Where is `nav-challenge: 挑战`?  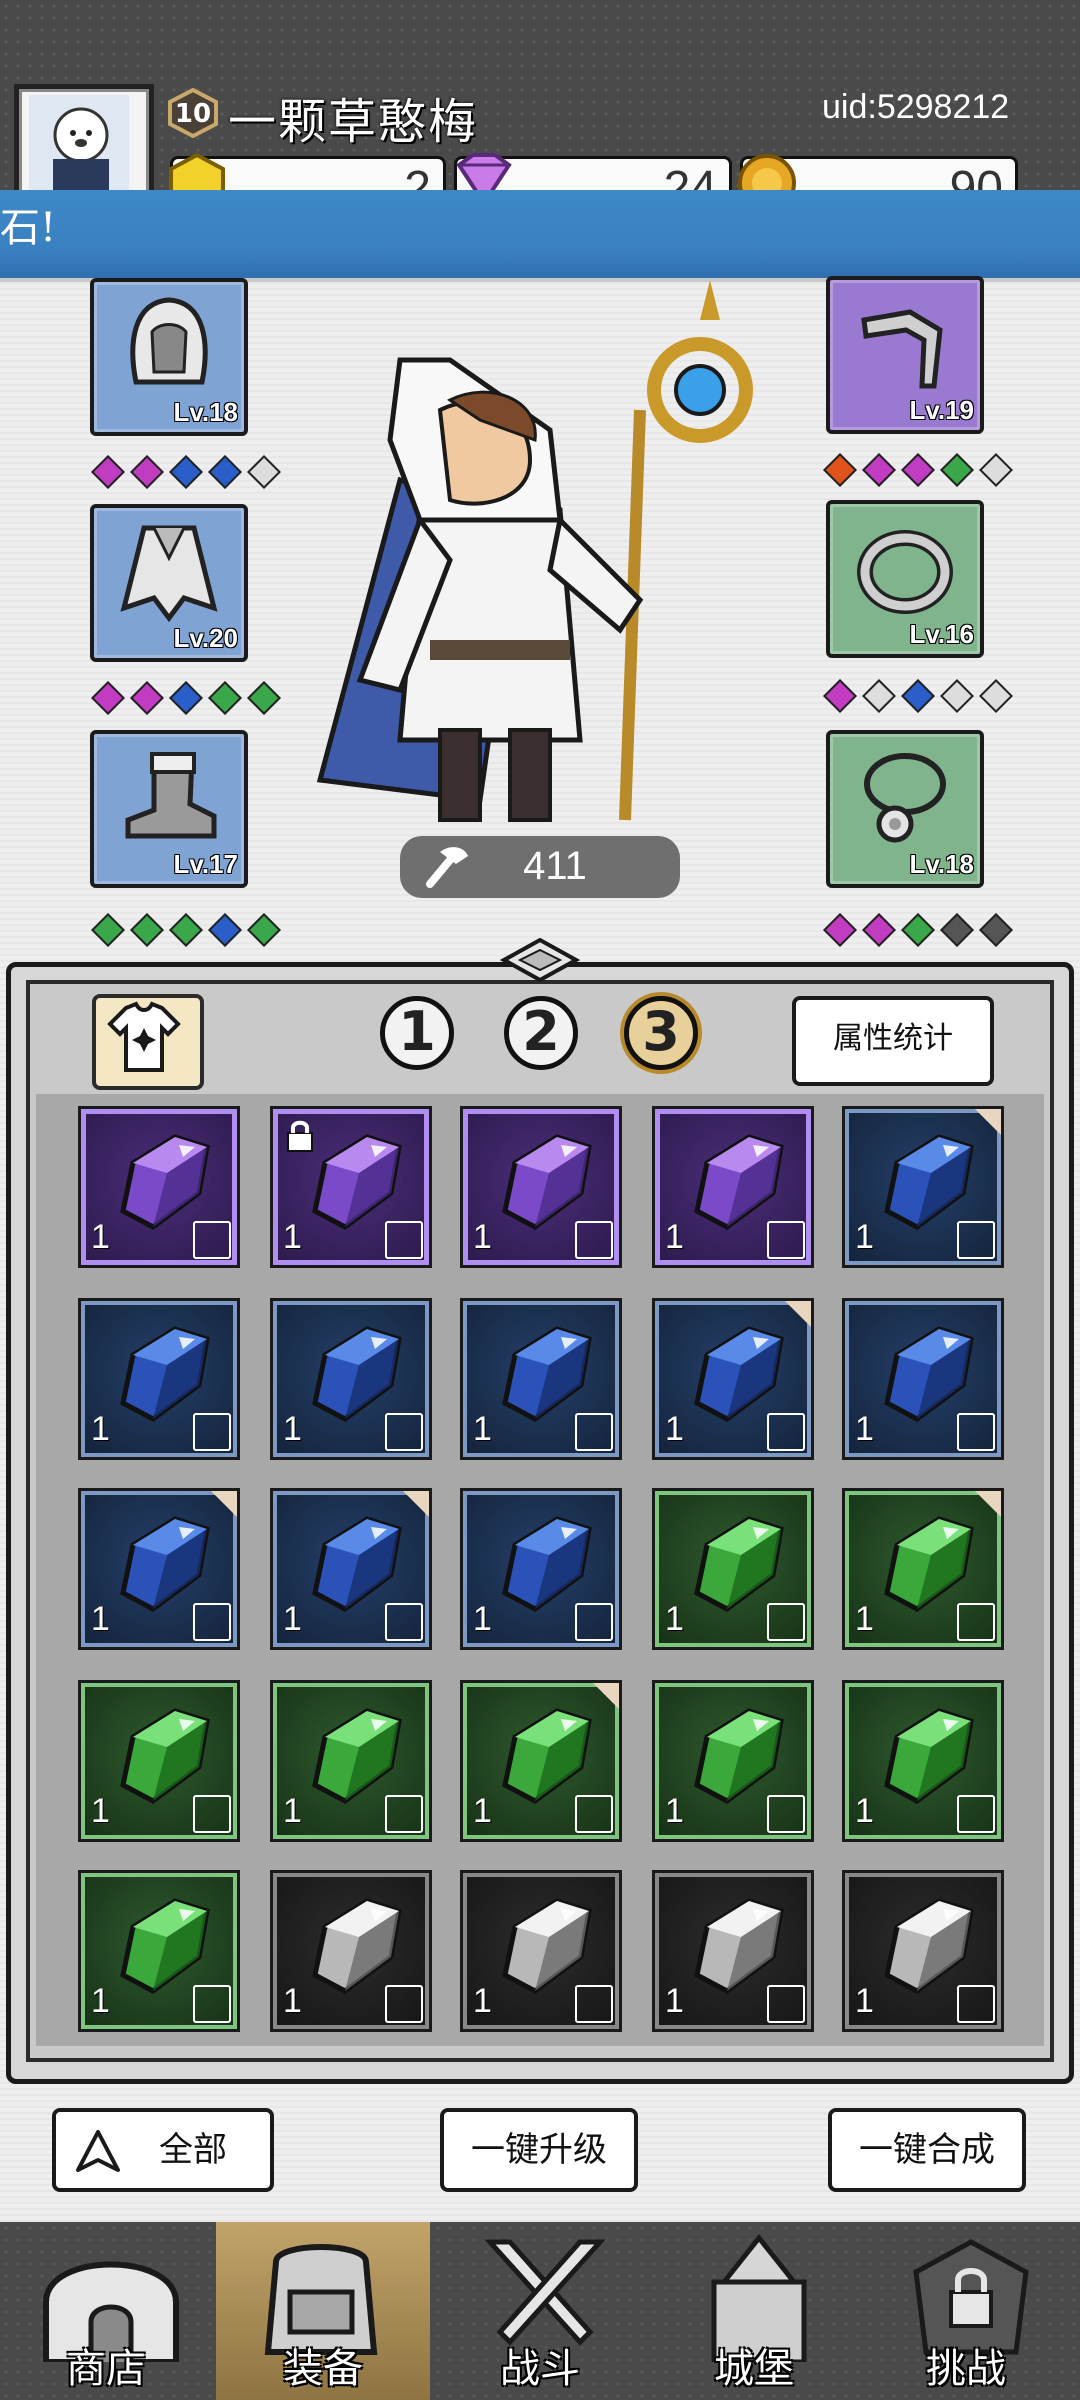 nav-challenge: 挑战 is located at coordinates (966, 2311).